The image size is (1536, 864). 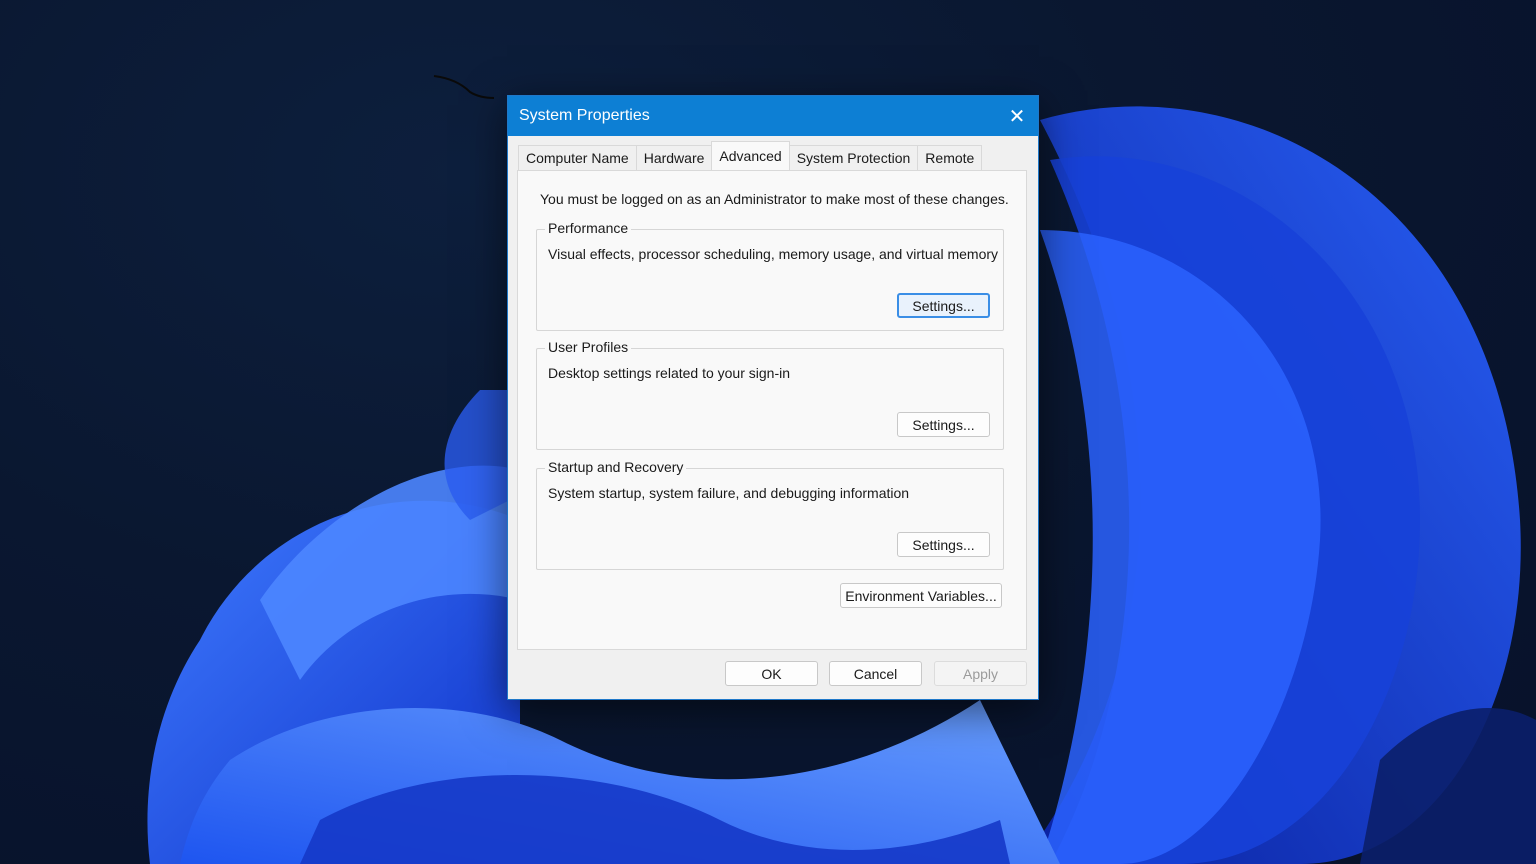 What do you see at coordinates (771, 673) in the screenshot?
I see `ok-button: OK` at bounding box center [771, 673].